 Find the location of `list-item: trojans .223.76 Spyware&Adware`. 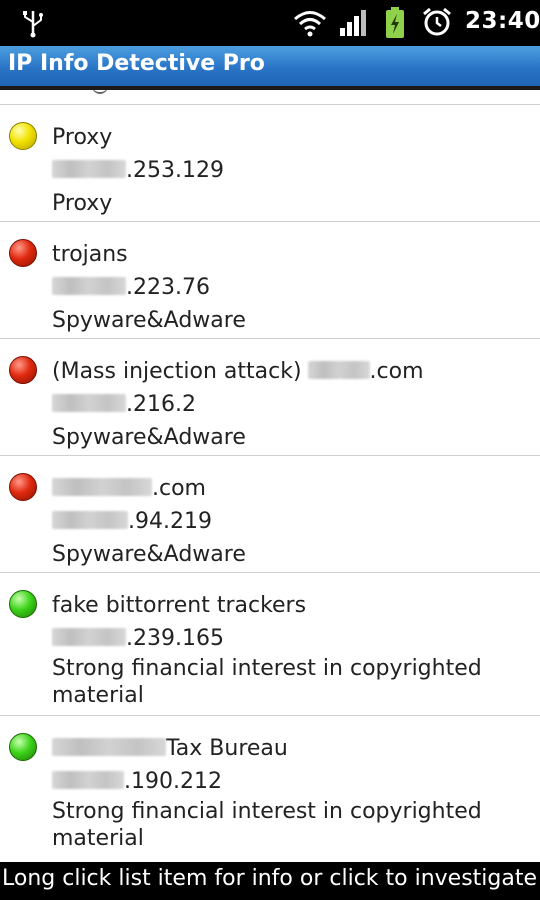

list-item: trojans .223.76 Spyware&Adware is located at coordinates (270, 280).